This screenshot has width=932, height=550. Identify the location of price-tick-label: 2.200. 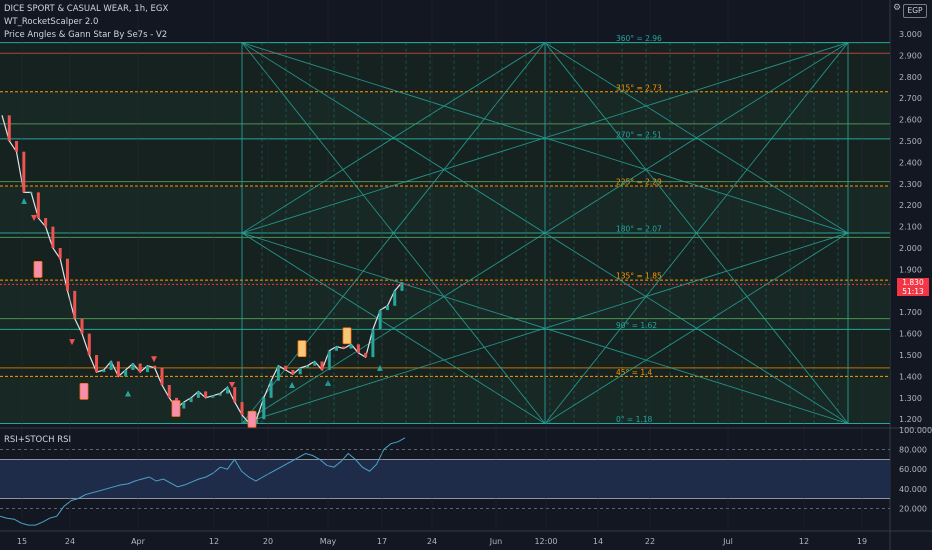
(910, 205).